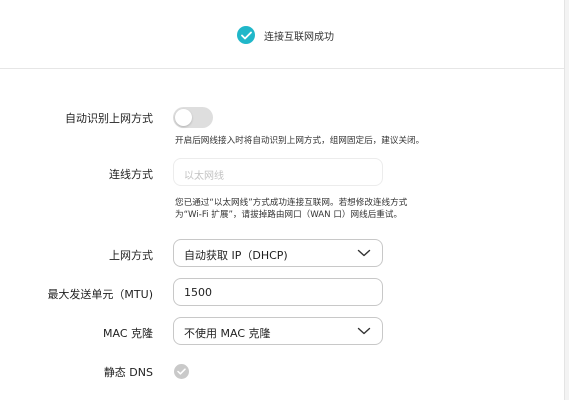  What do you see at coordinates (193, 117) in the screenshot?
I see `auto-detect-toggle` at bounding box center [193, 117].